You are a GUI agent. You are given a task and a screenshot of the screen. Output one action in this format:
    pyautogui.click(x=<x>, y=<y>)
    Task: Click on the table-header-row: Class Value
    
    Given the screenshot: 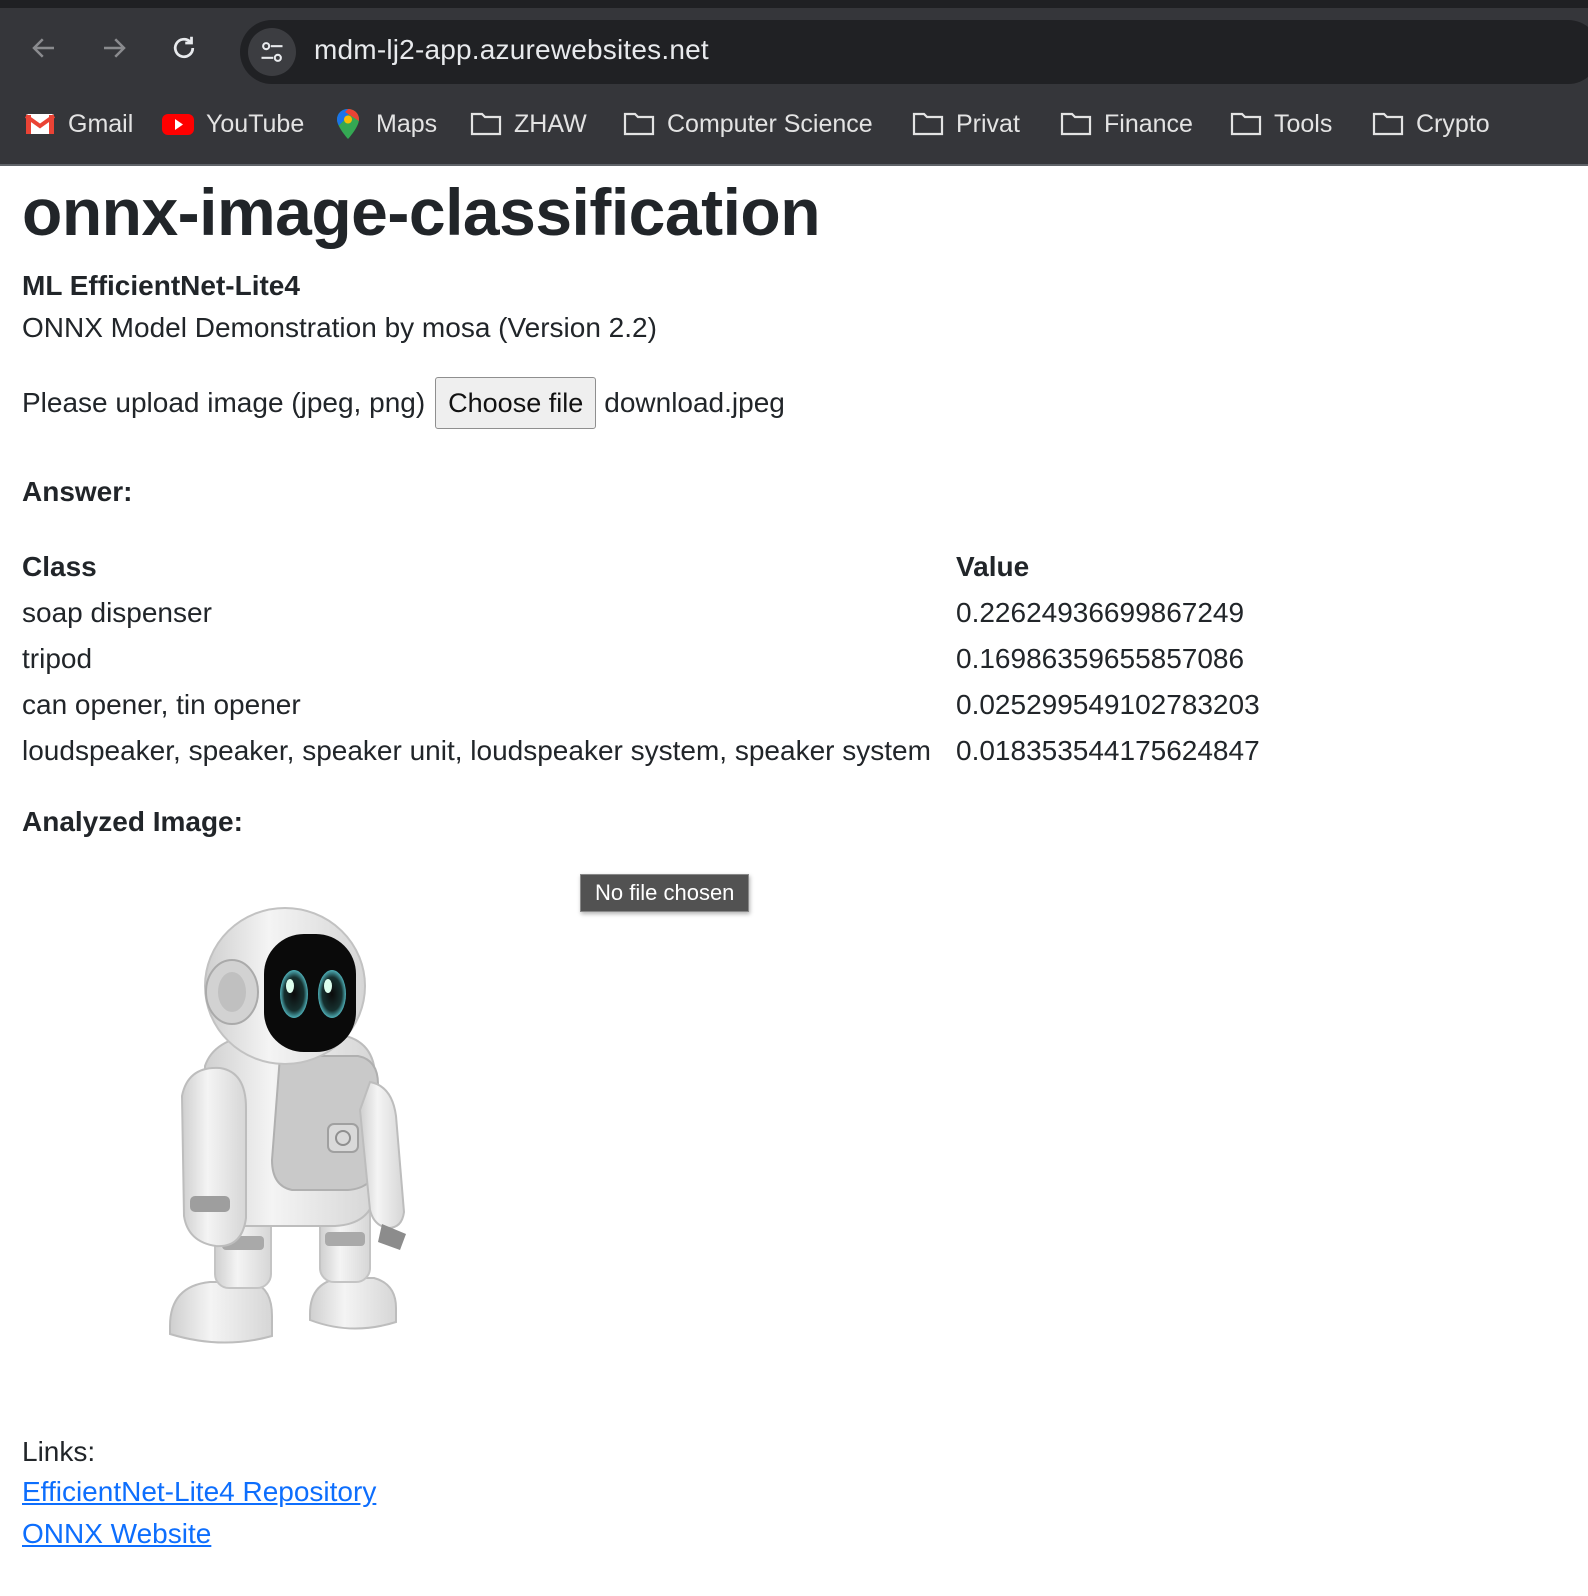 What is the action you would take?
    pyautogui.click(x=641, y=567)
    